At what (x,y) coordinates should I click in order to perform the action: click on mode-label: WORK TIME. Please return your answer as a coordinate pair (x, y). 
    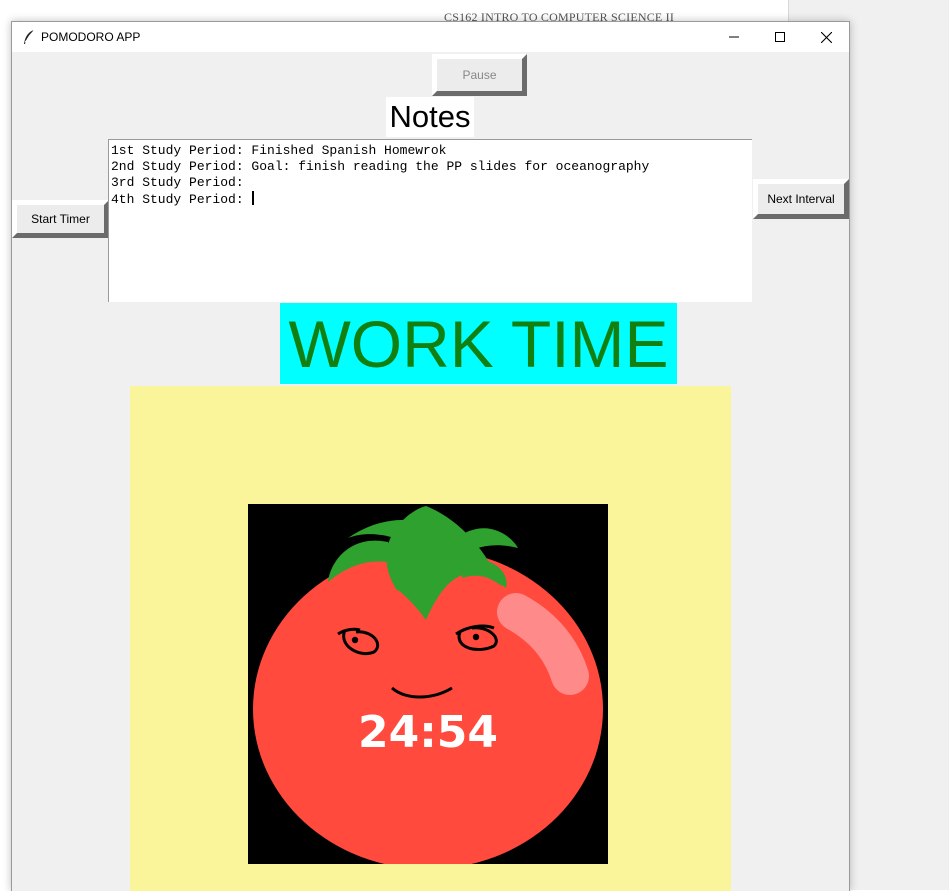
    Looking at the image, I should click on (478, 343).